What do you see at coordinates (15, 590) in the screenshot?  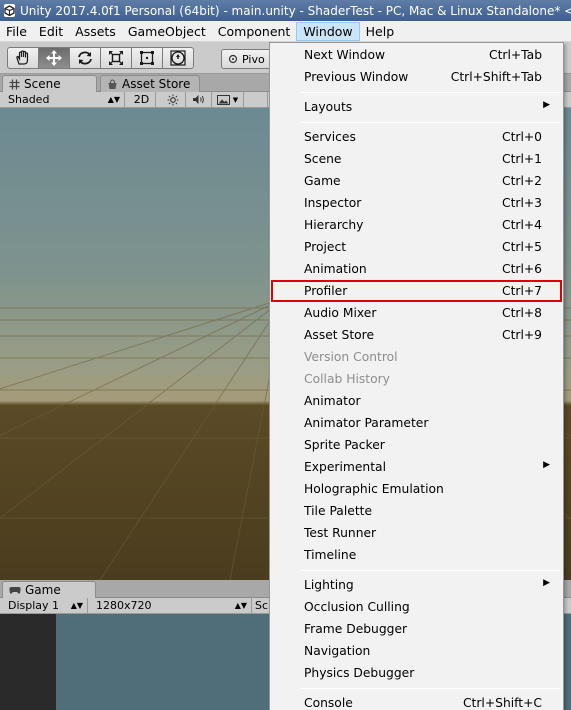 I see `game-controller-icon` at bounding box center [15, 590].